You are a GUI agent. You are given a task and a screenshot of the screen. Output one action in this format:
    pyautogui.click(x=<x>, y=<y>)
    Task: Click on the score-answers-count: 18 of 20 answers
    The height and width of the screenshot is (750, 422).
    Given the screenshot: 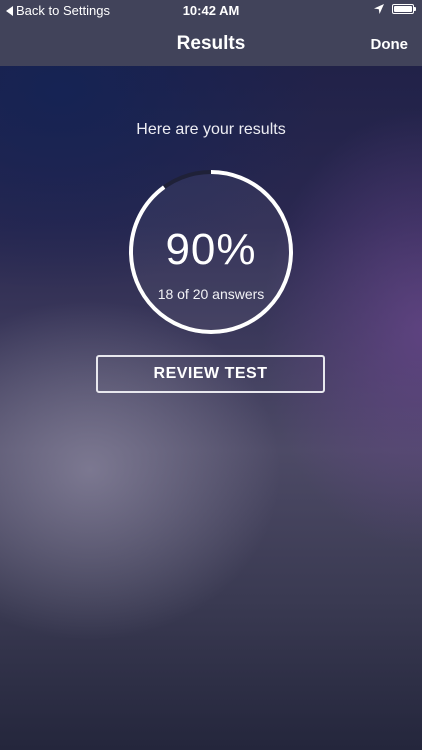 What is the action you would take?
    pyautogui.click(x=211, y=294)
    